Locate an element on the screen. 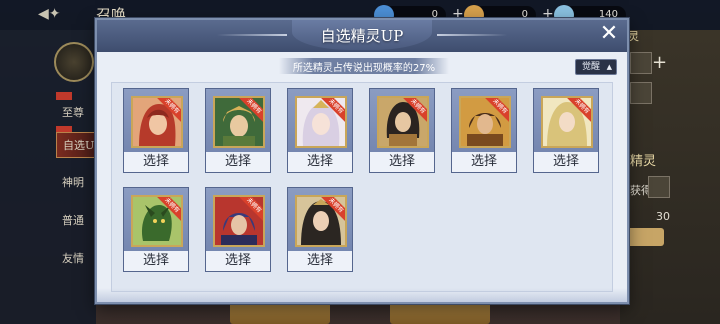  filter-dropdown: 觉醒 ▲ ▼ is located at coordinates (596, 72).